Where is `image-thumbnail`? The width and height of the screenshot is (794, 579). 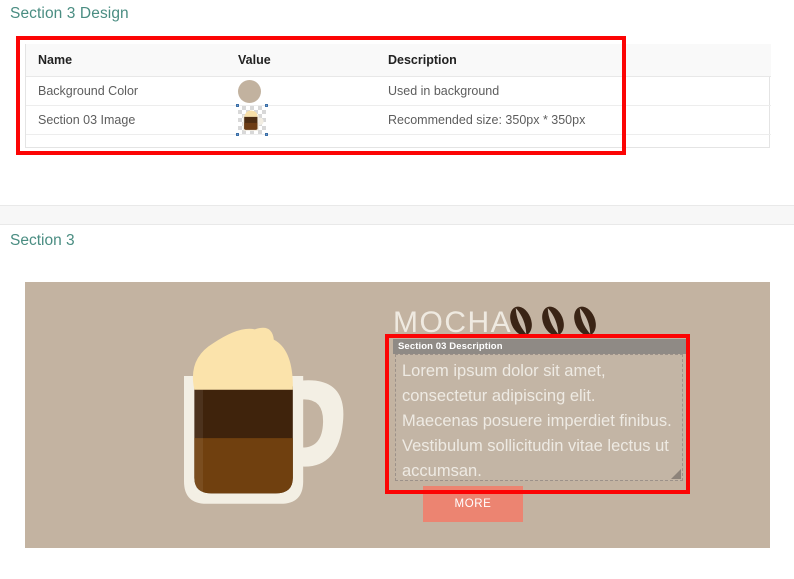 image-thumbnail is located at coordinates (252, 120).